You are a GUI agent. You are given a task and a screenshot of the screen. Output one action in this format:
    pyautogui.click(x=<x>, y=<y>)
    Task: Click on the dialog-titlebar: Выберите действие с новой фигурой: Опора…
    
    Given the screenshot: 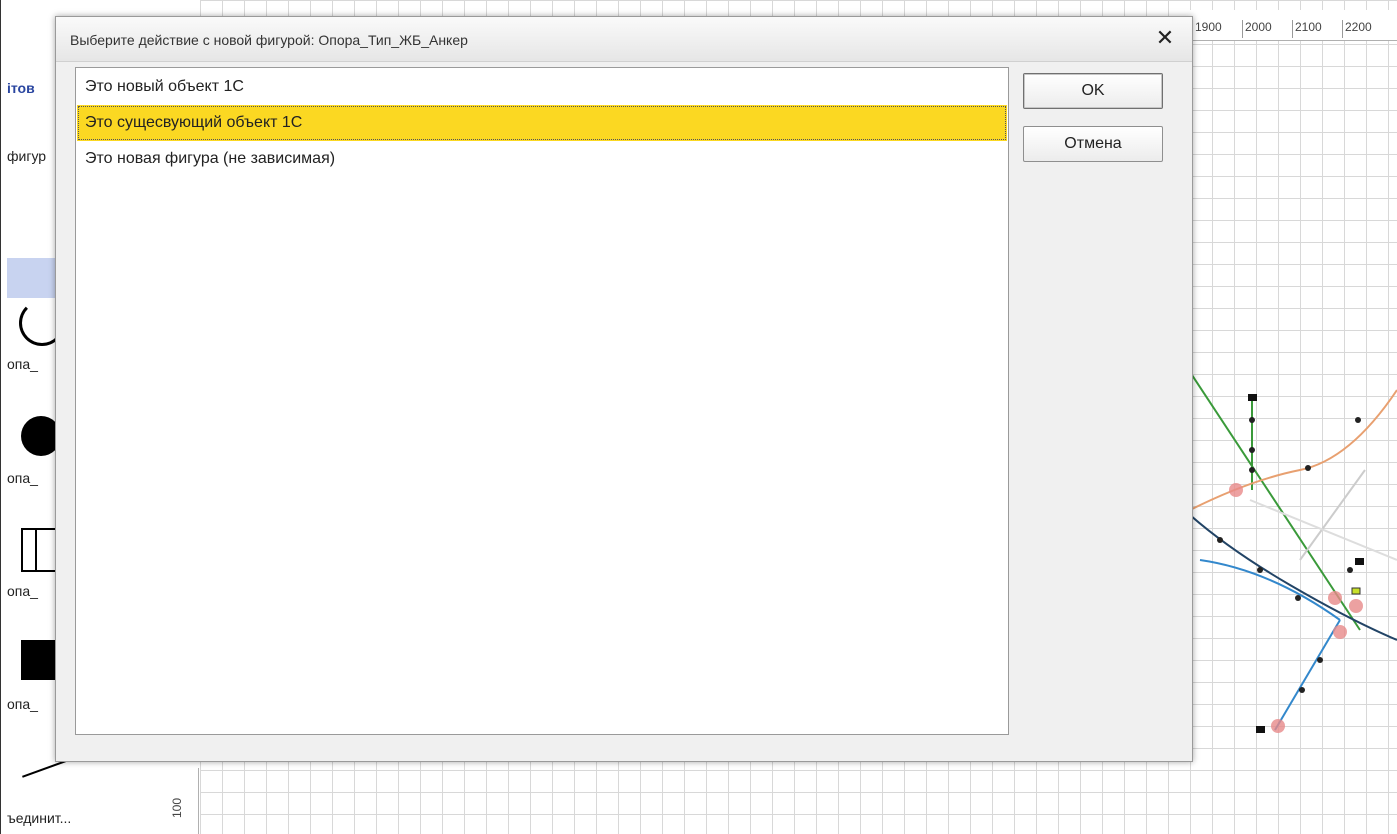 What is the action you would take?
    pyautogui.click(x=624, y=39)
    